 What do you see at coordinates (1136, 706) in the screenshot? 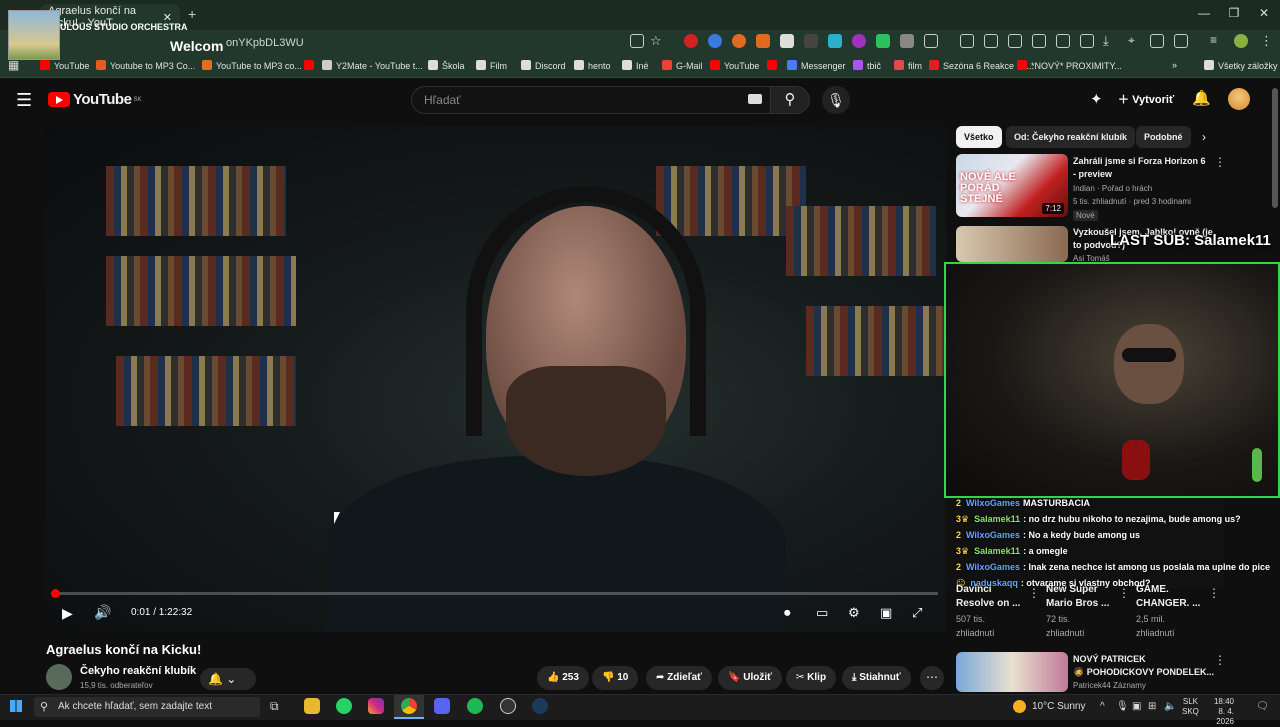
I see `tray-app-icon: ▣` at bounding box center [1136, 706].